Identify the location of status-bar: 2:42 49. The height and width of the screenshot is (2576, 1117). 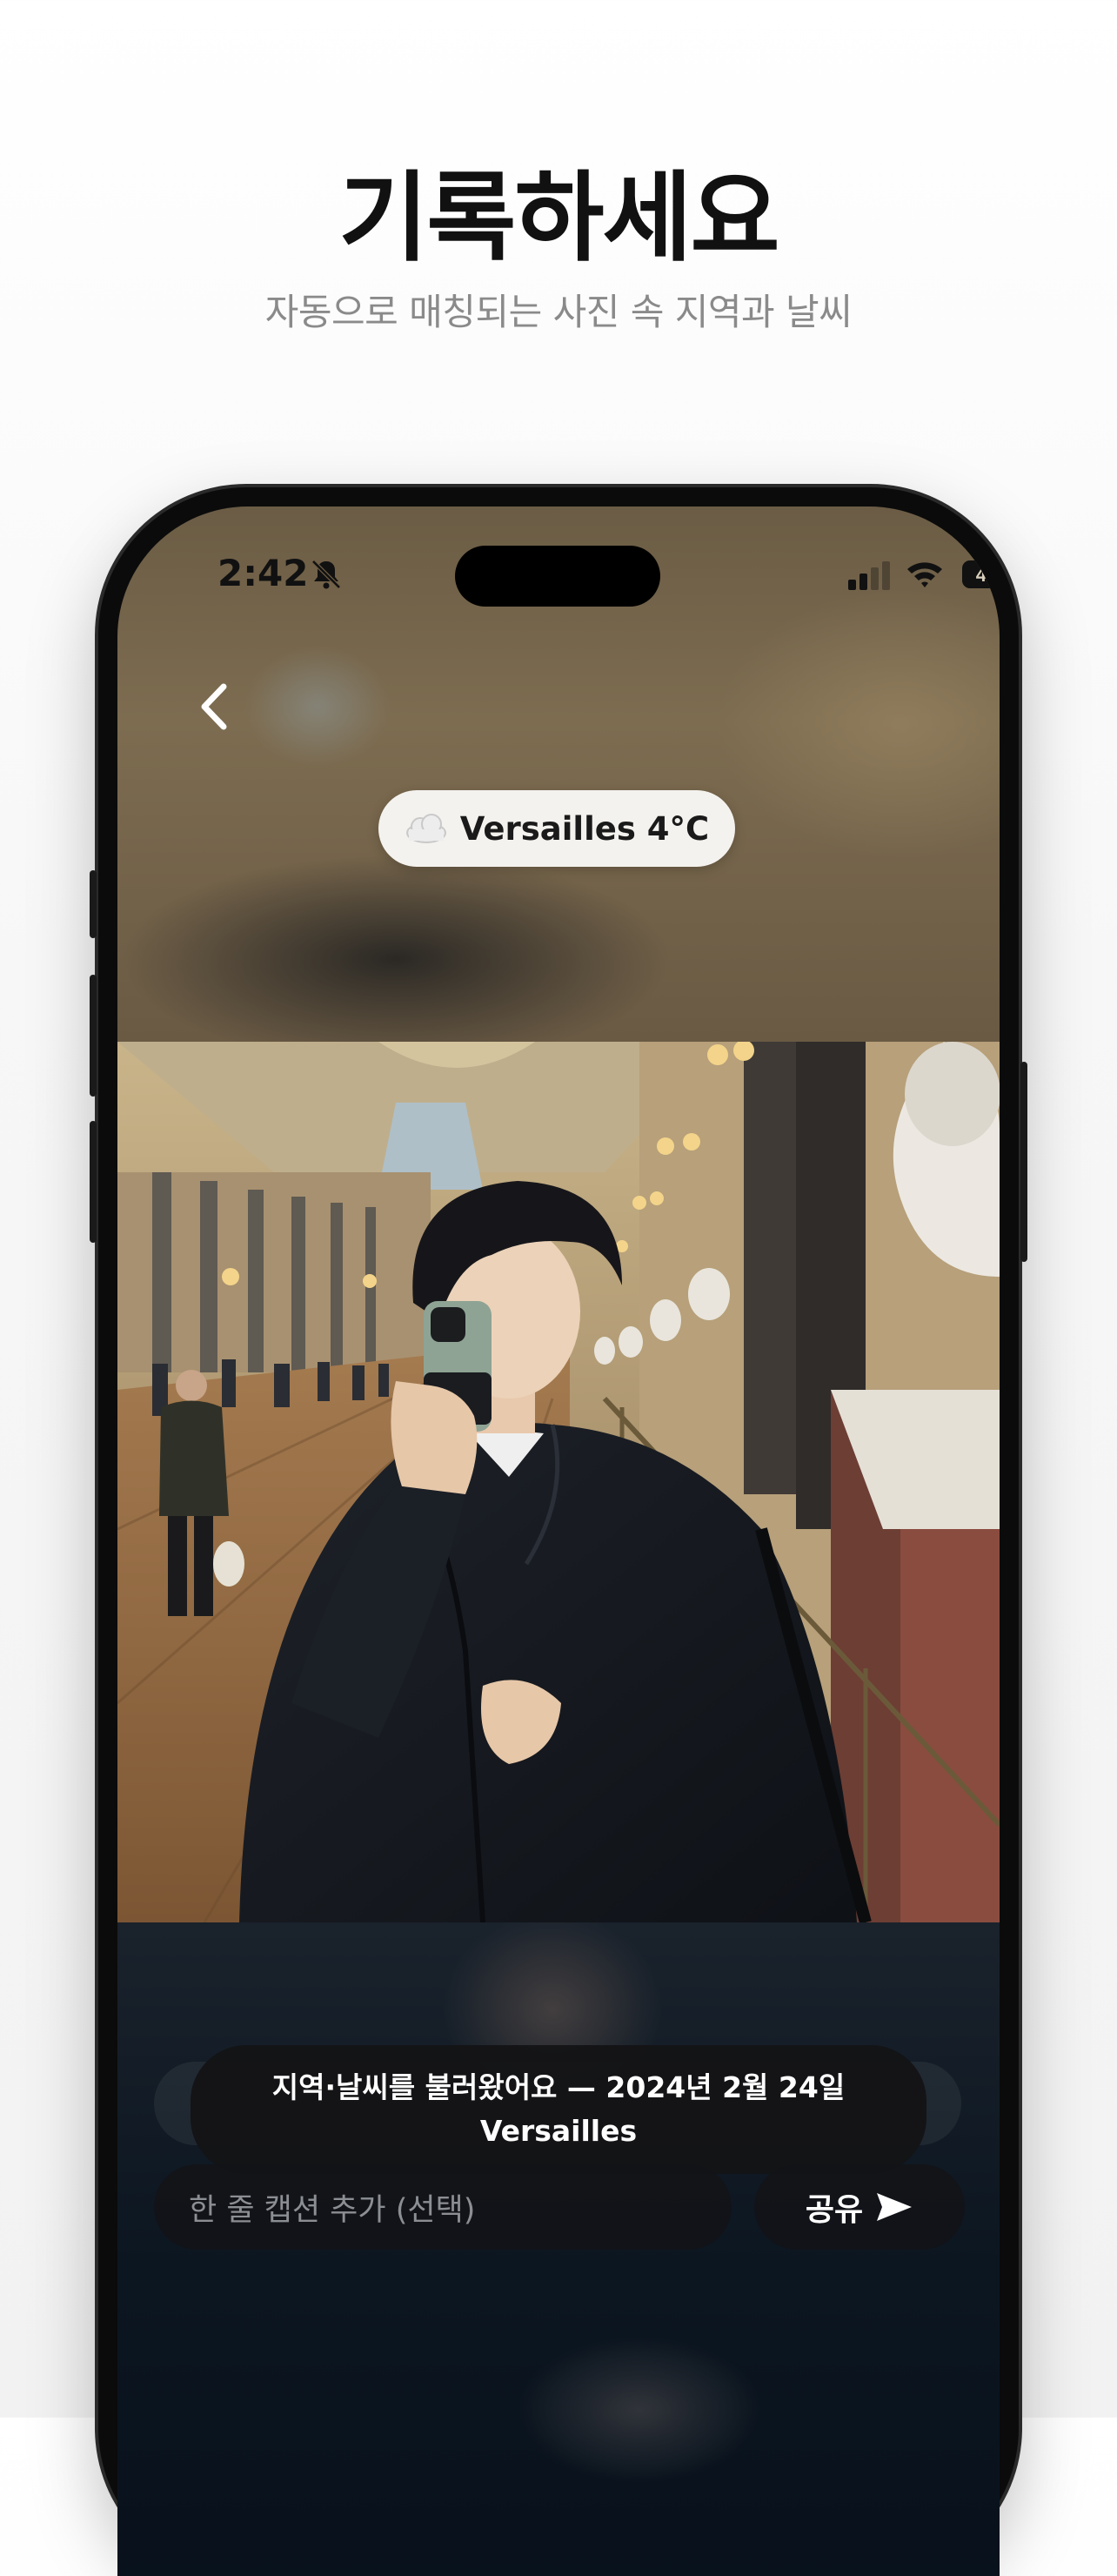
(558, 567).